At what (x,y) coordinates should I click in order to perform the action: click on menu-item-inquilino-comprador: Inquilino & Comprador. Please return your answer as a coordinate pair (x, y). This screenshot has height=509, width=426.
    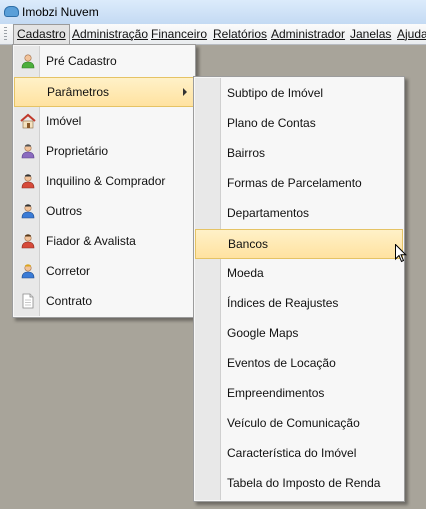
    Looking at the image, I should click on (104, 181).